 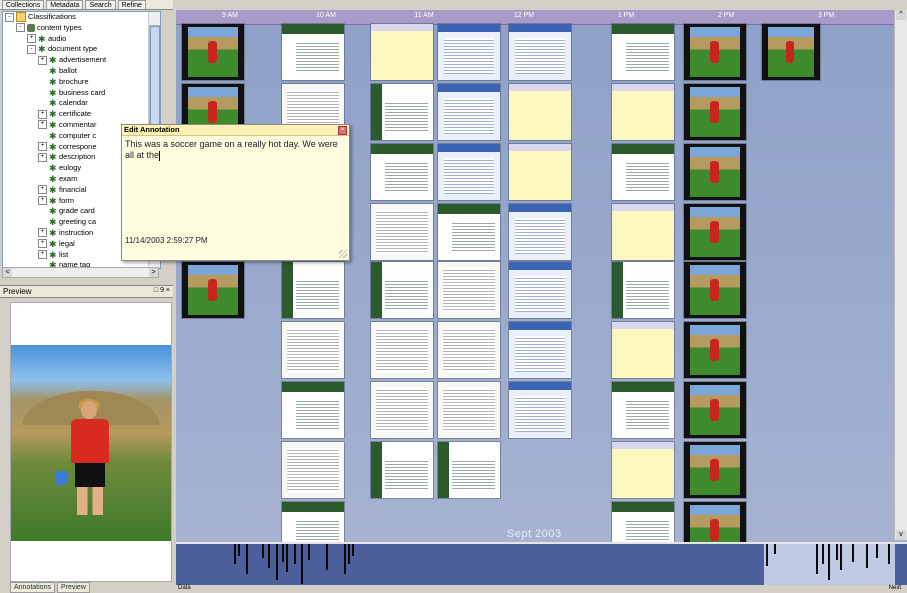 I want to click on tab-collections: Collections, so click(x=23, y=4).